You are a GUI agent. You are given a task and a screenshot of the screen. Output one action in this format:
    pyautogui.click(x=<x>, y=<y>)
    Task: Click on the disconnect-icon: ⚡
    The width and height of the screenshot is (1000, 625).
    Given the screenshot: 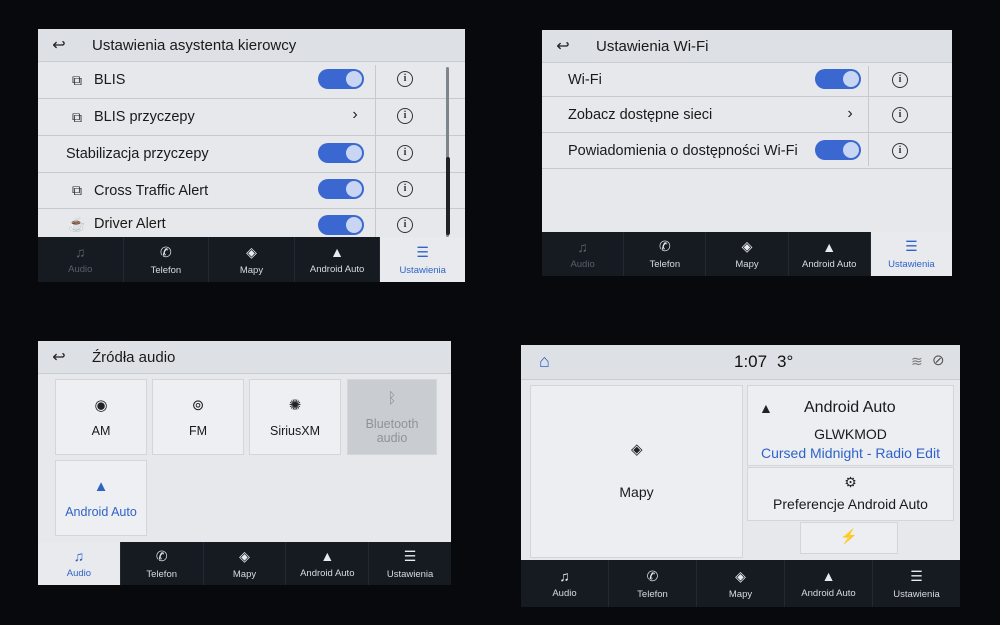 What is the action you would take?
    pyautogui.click(x=849, y=536)
    